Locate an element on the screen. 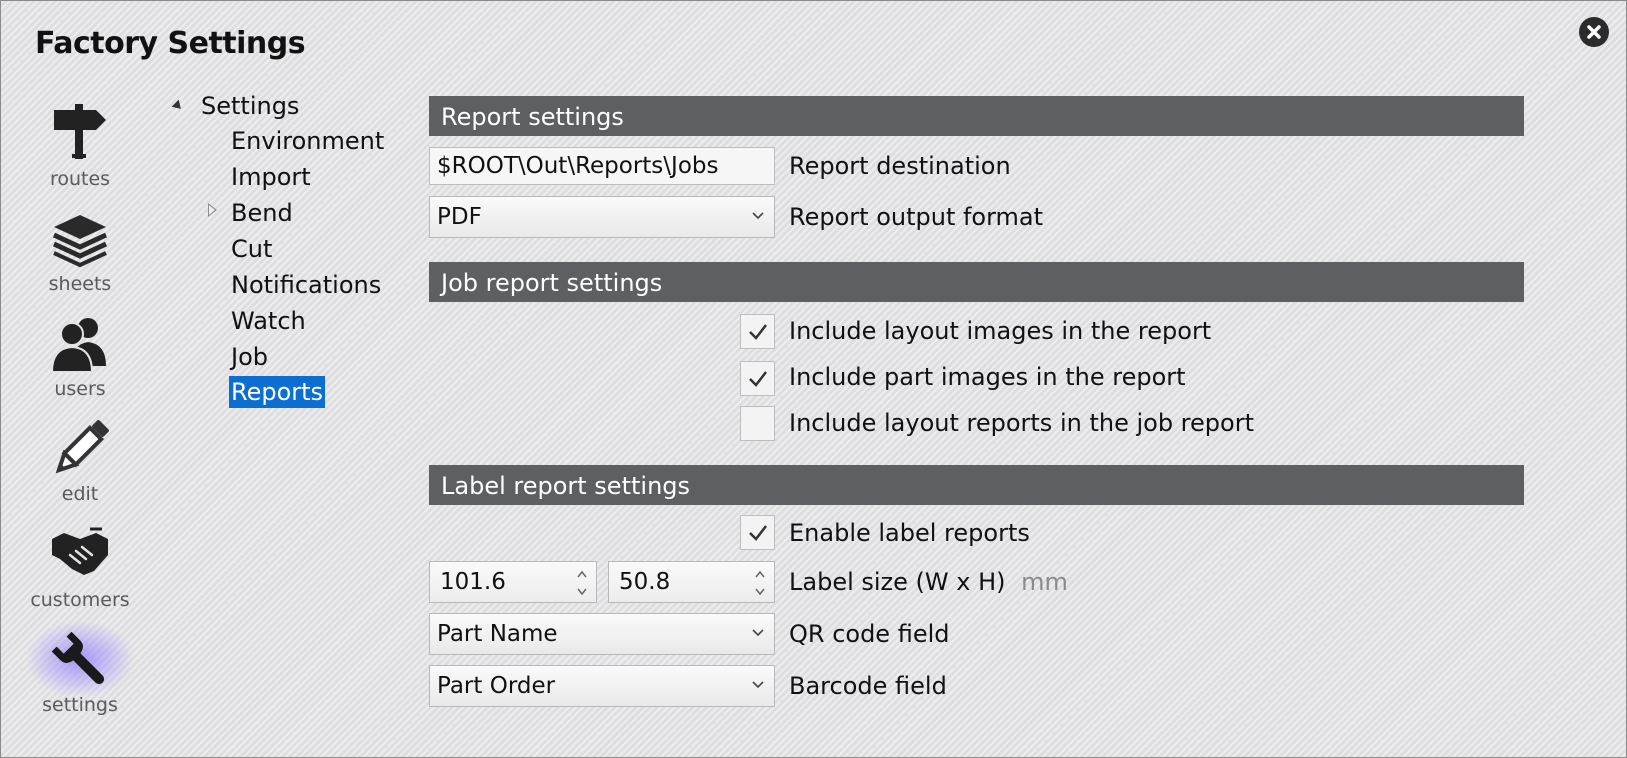 Image resolution: width=1627 pixels, height=758 pixels. label-size-label: Label size (W x H) mm is located at coordinates (928, 582).